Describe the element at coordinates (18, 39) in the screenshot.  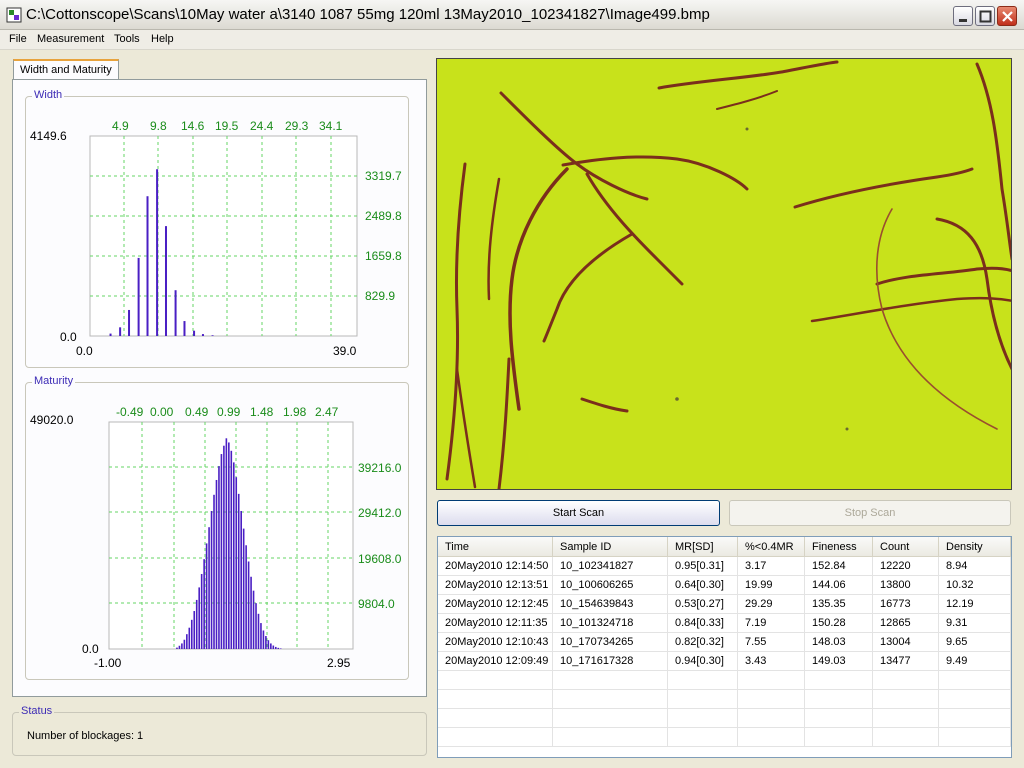
I see `menu-file: File` at that location.